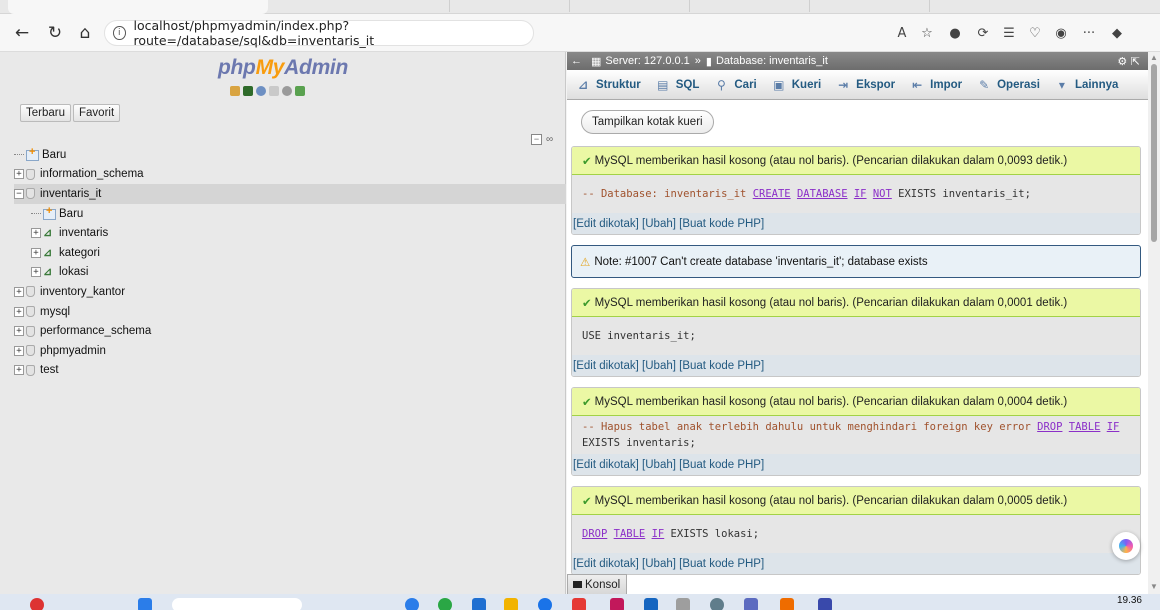 This screenshot has height=610, width=1160. I want to click on tree-item: + ⊿ kategori, so click(290, 253).